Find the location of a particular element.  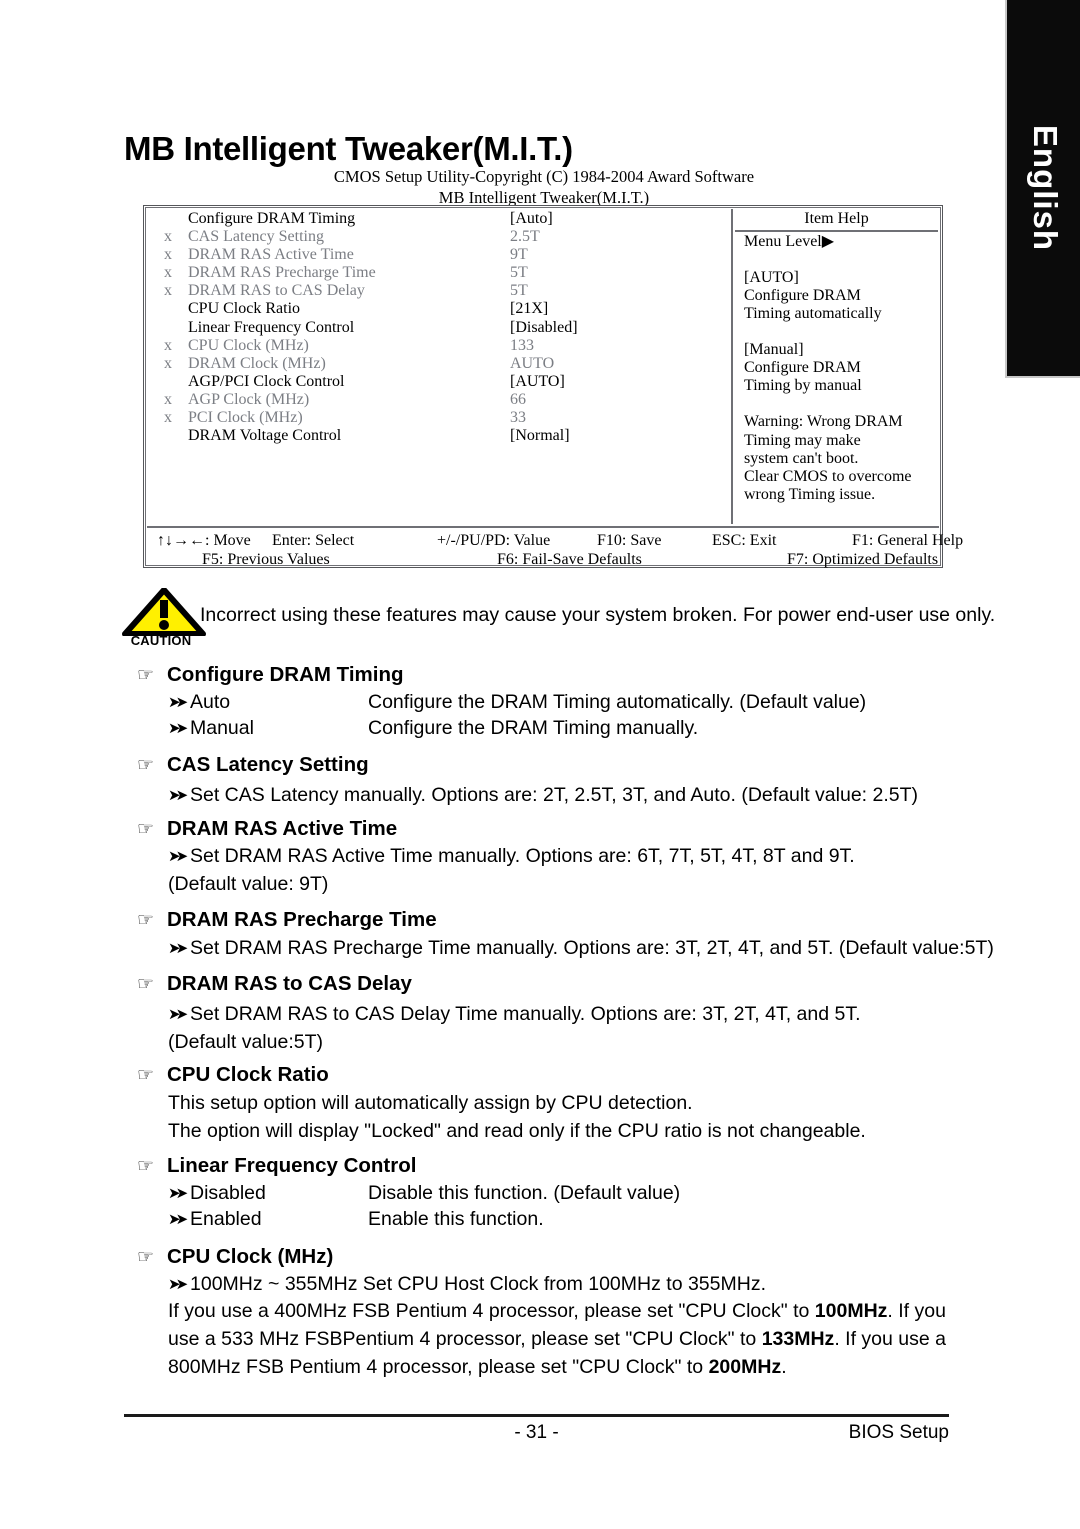

bios-row-label: Linear Frequency Control is located at coordinates (271, 327).